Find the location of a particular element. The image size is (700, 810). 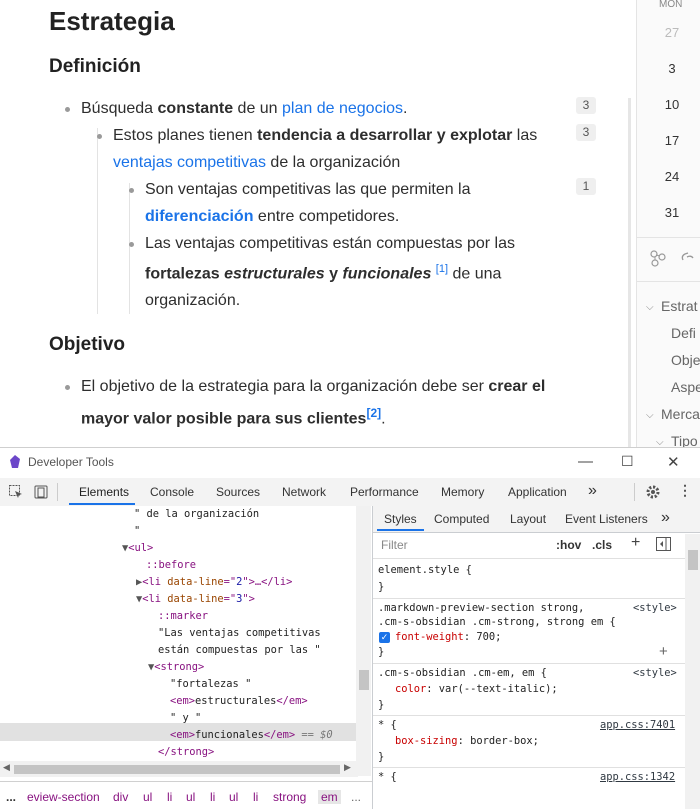

style-declaration: box-sizing: border-box; is located at coordinates (467, 741).